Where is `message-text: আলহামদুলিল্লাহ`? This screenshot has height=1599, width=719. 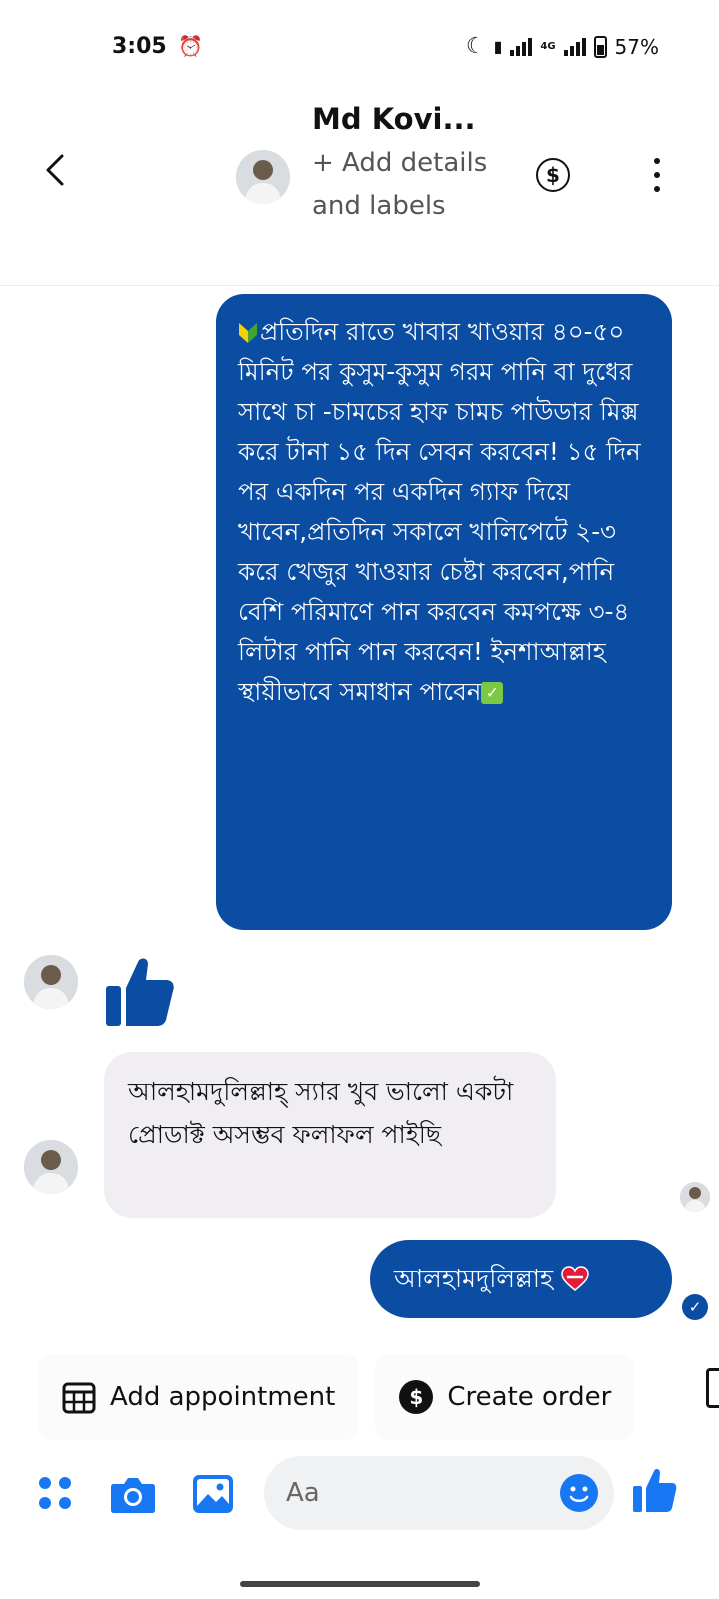 message-text: আলহামদুলিল্লাহ is located at coordinates (474, 1278).